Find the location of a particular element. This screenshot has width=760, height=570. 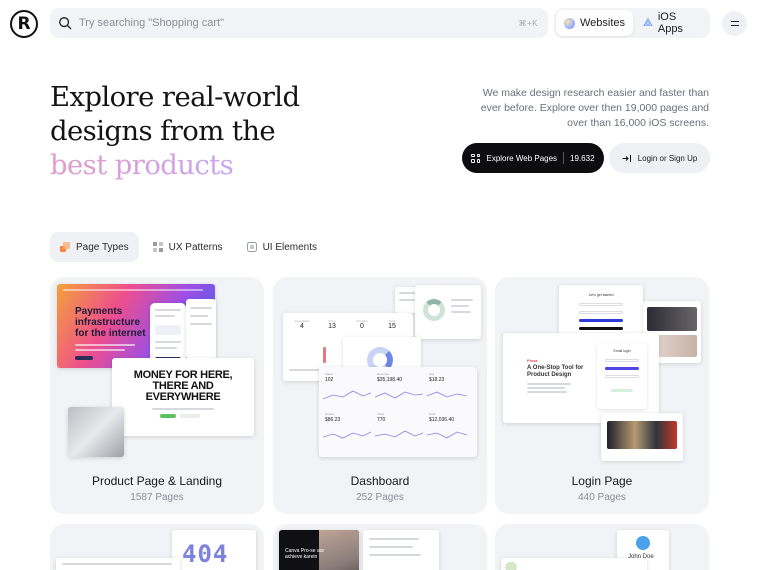

platform-ios-apps: ⟁ iOS Apps is located at coordinates (671, 23).